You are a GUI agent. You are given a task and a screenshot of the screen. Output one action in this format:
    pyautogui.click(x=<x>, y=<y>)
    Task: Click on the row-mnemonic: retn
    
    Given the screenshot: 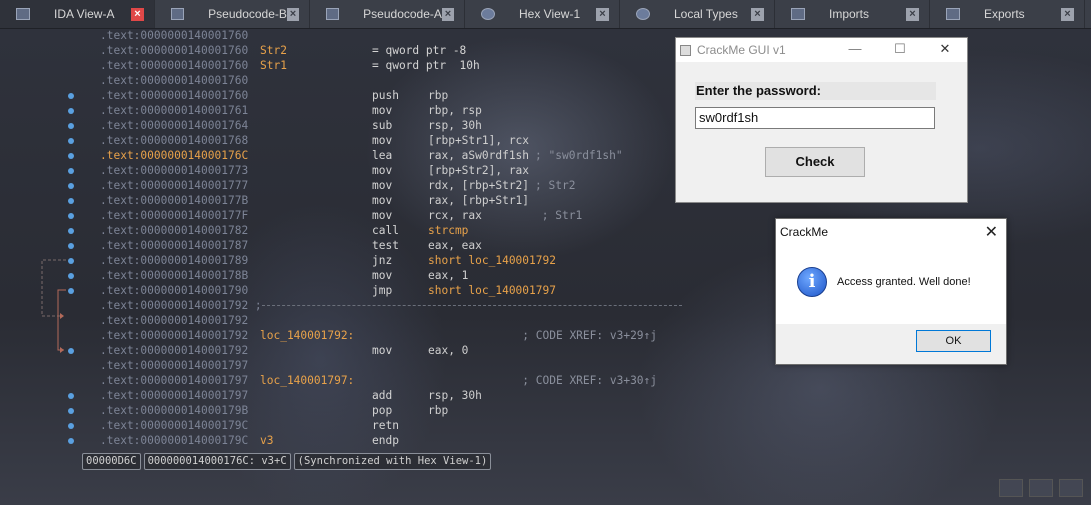 What is the action you would take?
    pyautogui.click(x=385, y=425)
    